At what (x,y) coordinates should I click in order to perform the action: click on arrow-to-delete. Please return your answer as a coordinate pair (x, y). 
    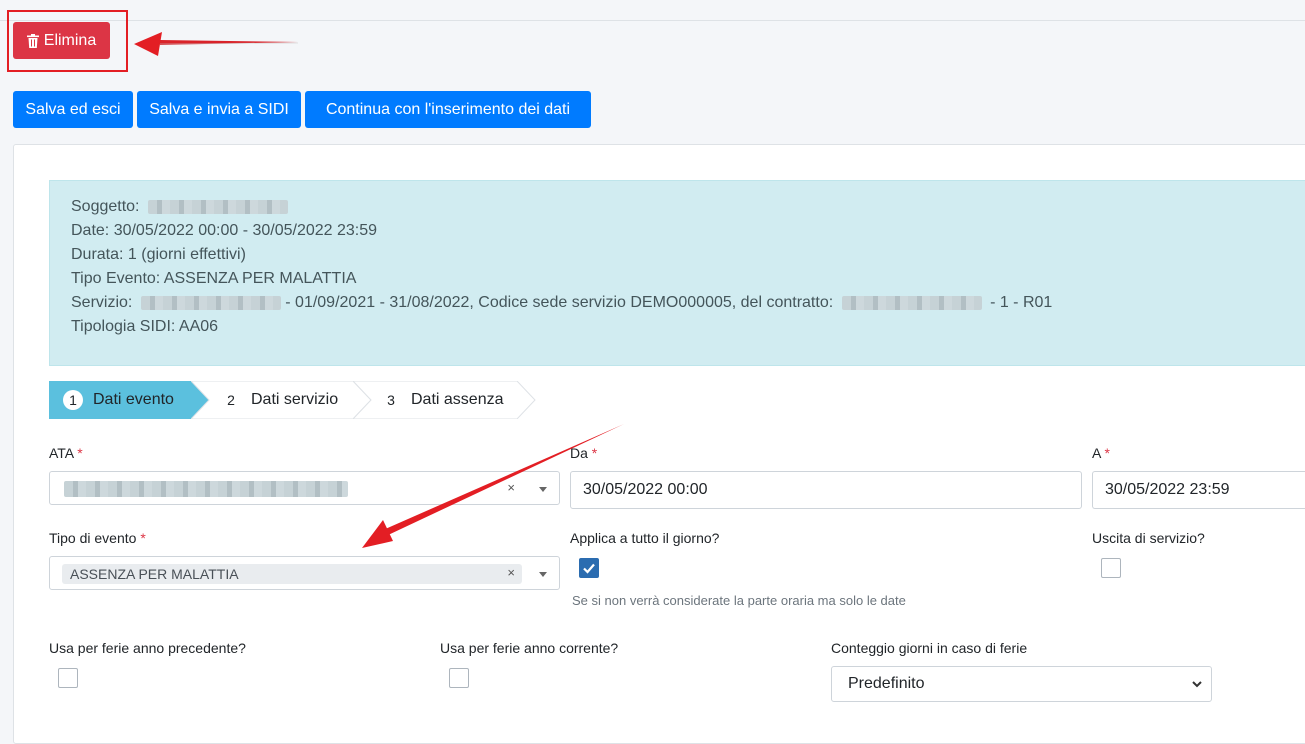
    Looking at the image, I should click on (216, 44).